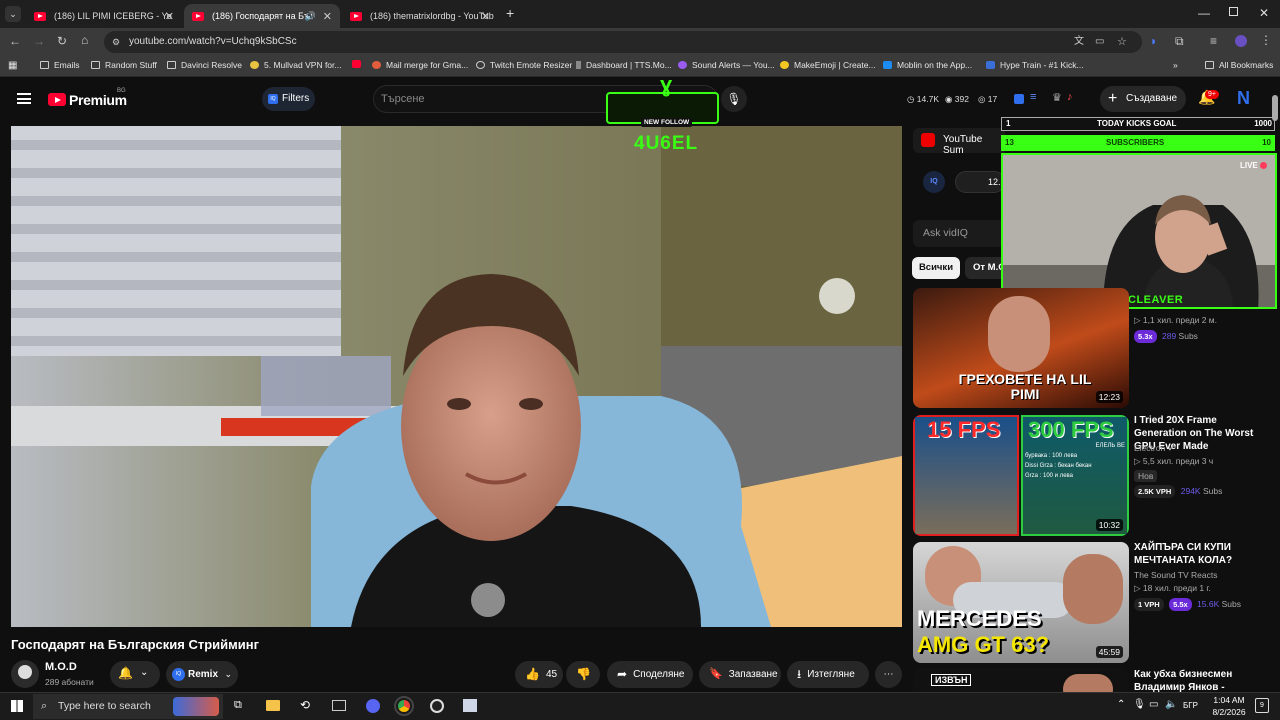 This screenshot has height=720, width=1280. Describe the element at coordinates (734, 99) in the screenshot. I see `voice-search-icon: 🎙` at that location.